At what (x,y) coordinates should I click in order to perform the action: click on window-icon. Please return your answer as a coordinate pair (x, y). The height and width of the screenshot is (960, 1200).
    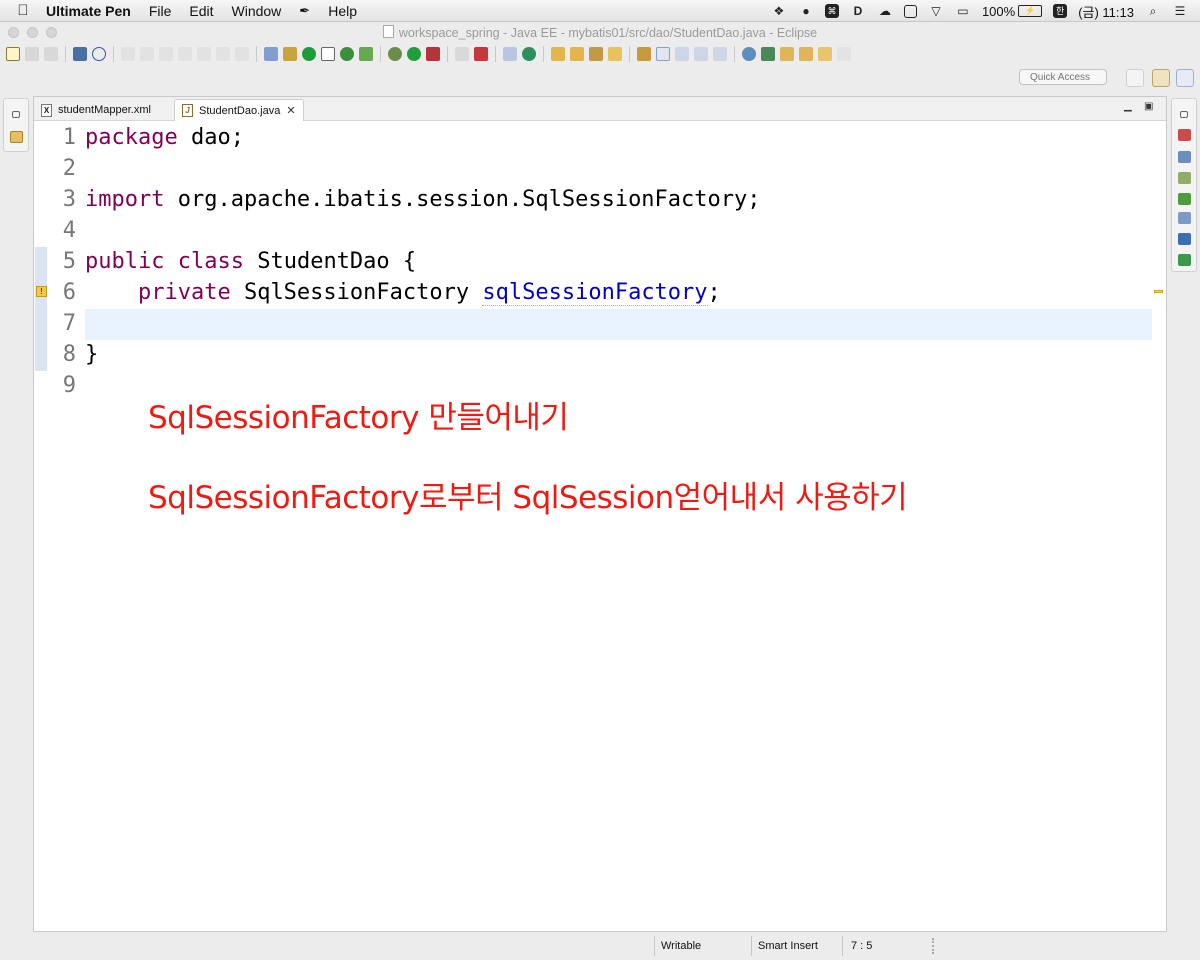
    Looking at the image, I should click on (910, 11).